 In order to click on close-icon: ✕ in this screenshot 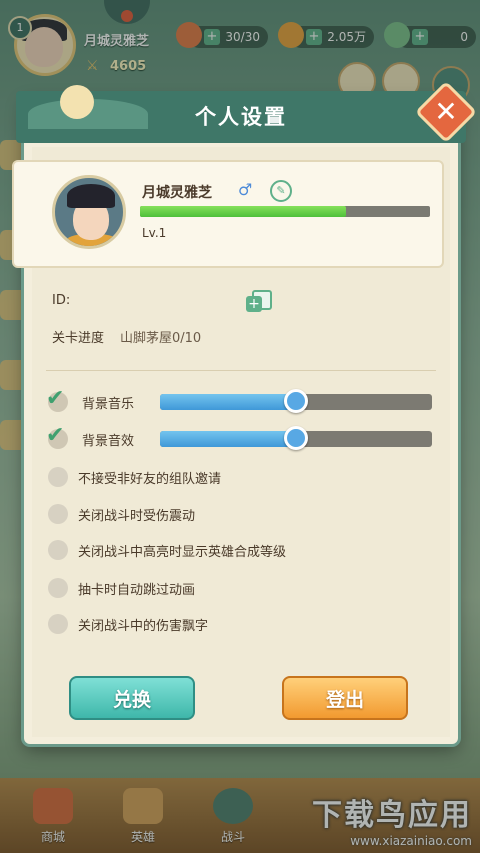, I will do `click(446, 112)`.